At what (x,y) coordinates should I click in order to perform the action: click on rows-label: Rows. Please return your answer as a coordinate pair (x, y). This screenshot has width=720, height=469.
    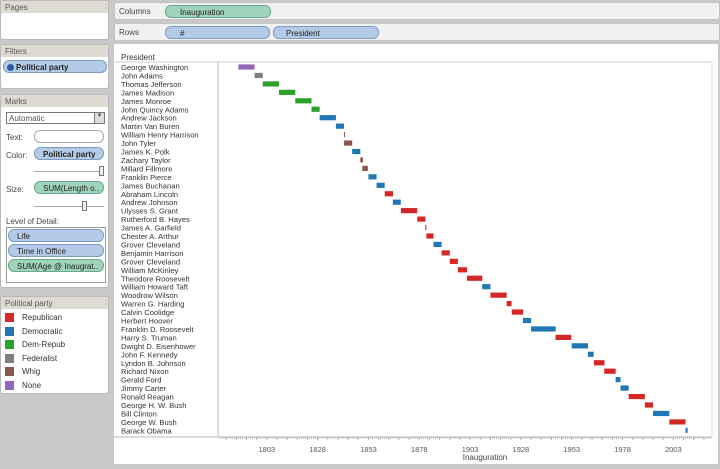
    Looking at the image, I should click on (129, 32).